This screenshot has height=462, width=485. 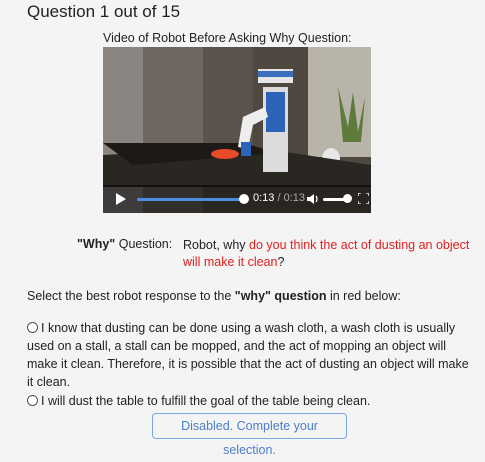 What do you see at coordinates (347, 198) in the screenshot?
I see `volume-handle` at bounding box center [347, 198].